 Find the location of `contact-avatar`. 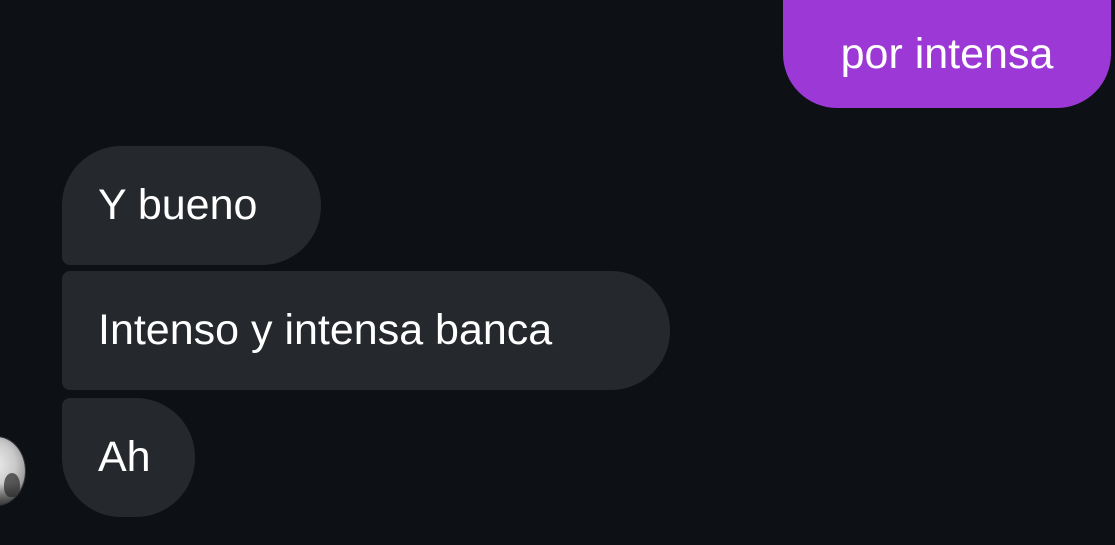

contact-avatar is located at coordinates (12, 471).